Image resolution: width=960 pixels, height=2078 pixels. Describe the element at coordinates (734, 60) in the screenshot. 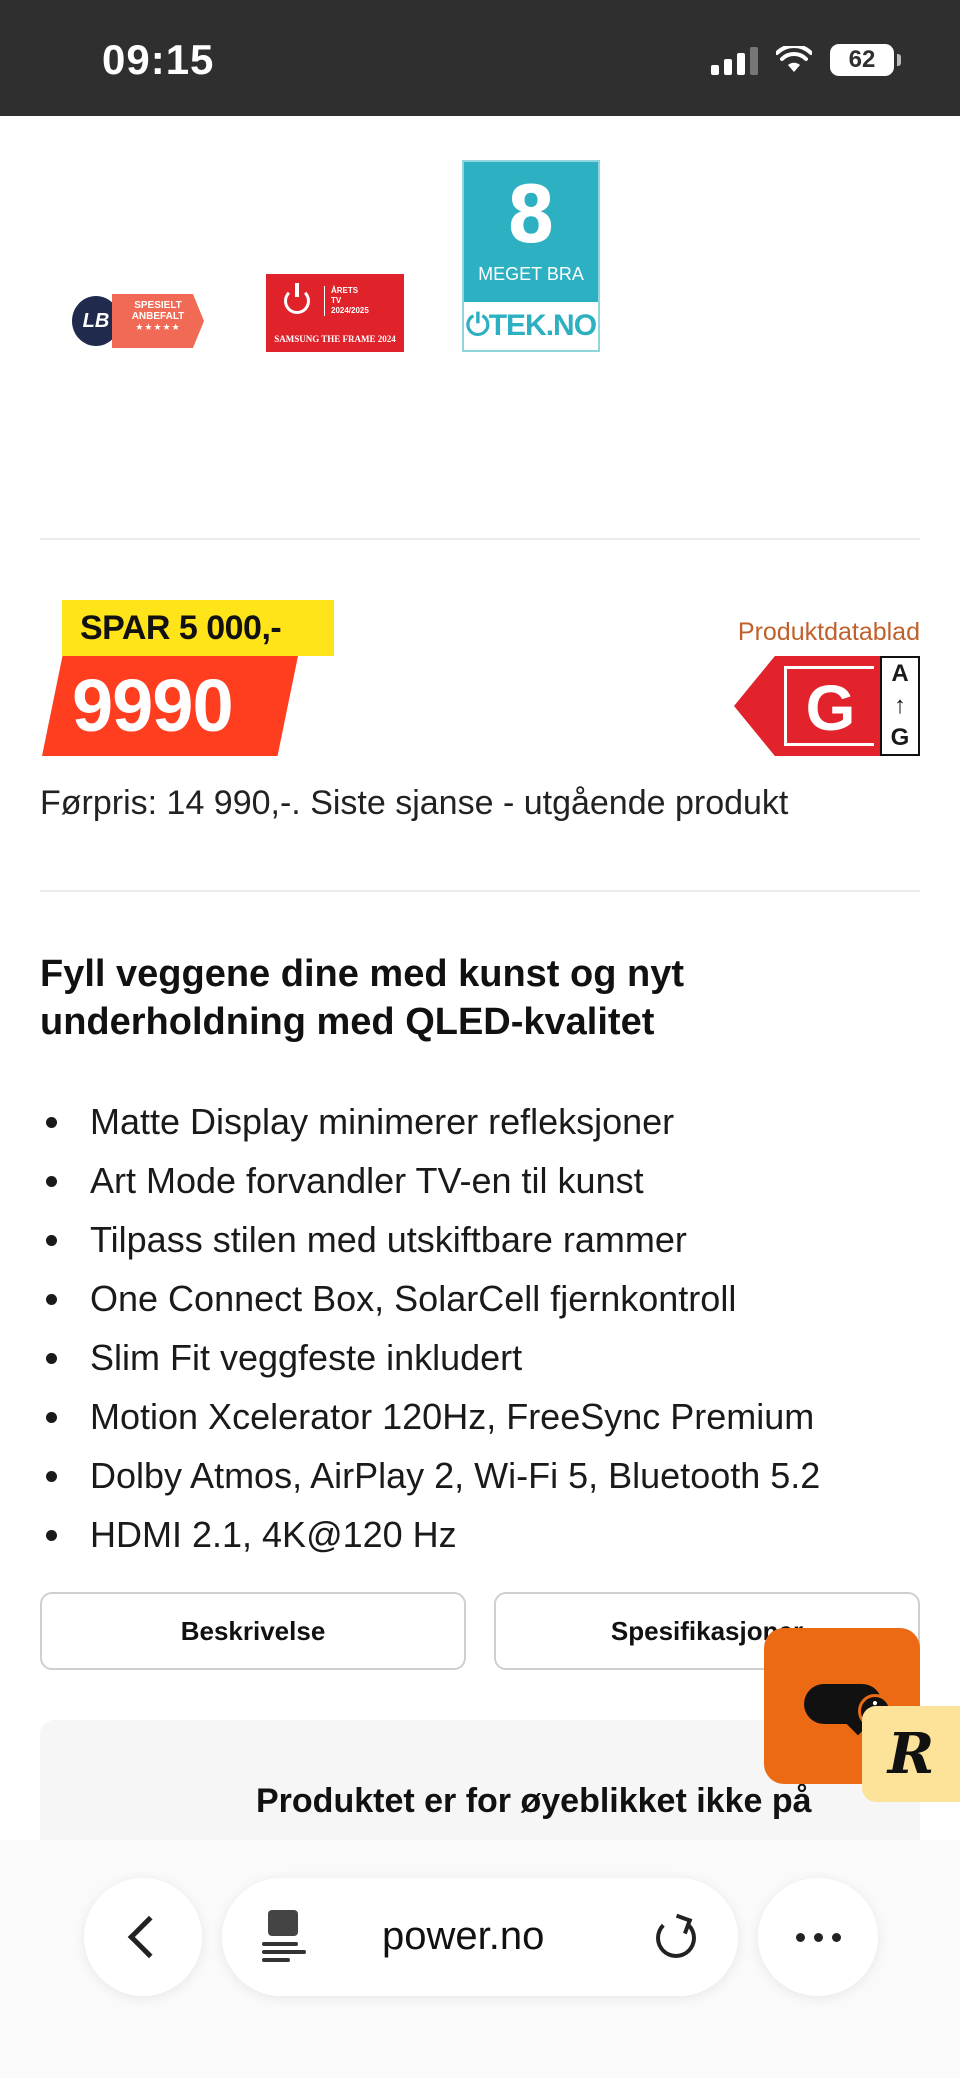

I see `cellular-signal-icon` at that location.